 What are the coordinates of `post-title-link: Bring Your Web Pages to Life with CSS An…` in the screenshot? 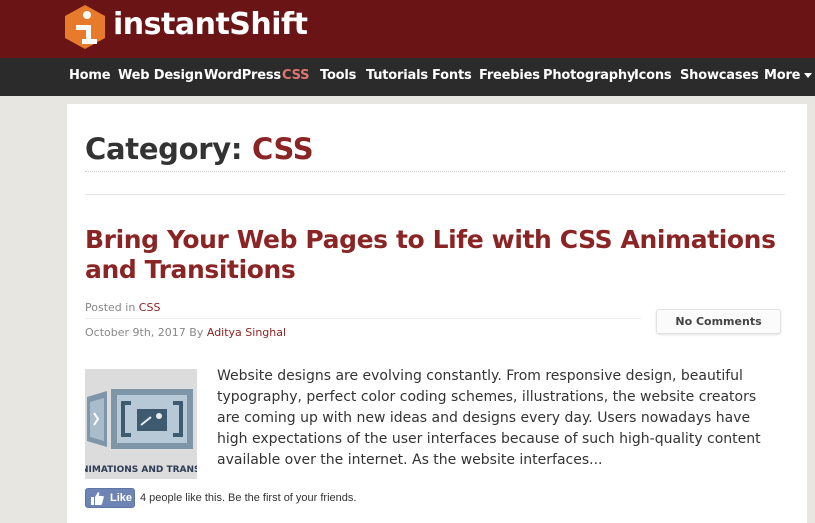 It's located at (435, 255).